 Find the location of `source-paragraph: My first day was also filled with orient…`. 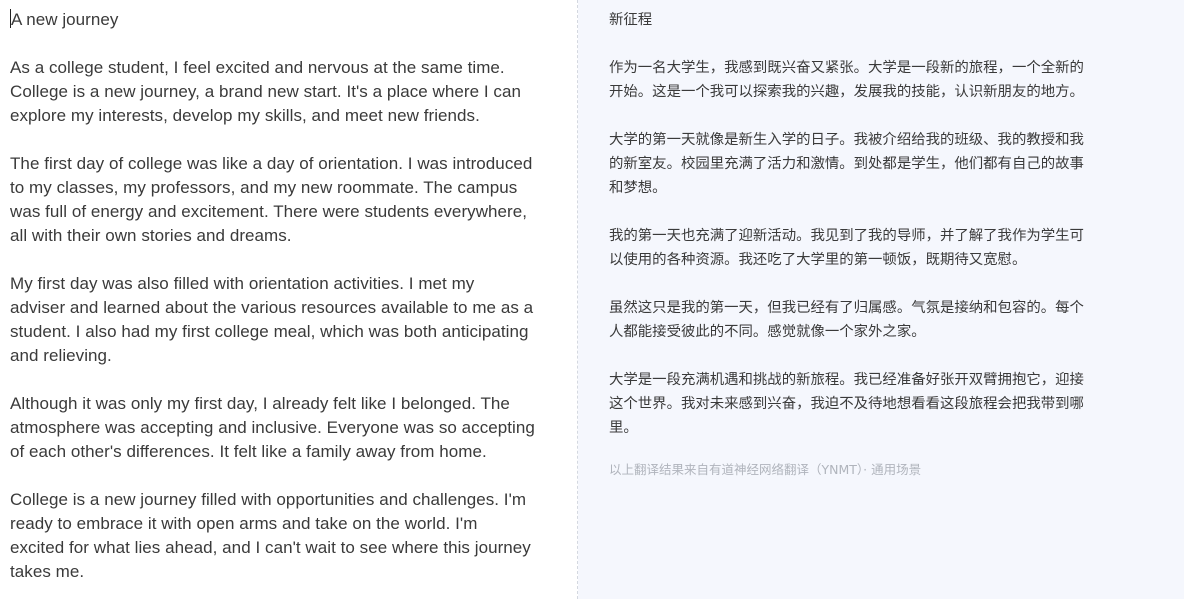

source-paragraph: My first day was also filled with orient… is located at coordinates (283, 320).